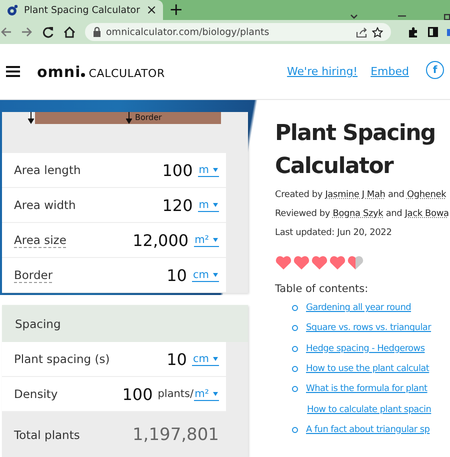  What do you see at coordinates (448, 32) in the screenshot?
I see `profile-icon` at bounding box center [448, 32].